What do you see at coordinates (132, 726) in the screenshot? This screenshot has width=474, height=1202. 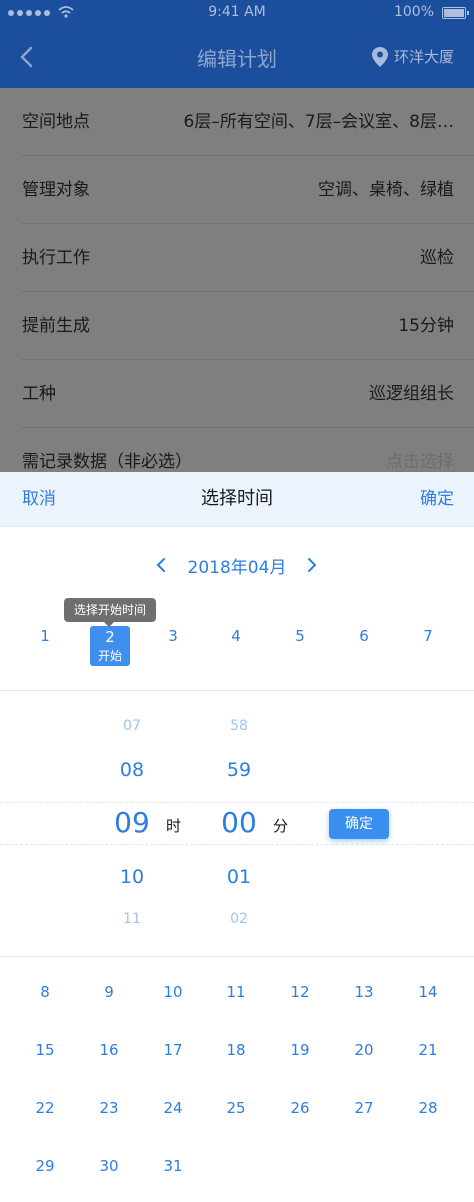 I see `hour-option: 07` at bounding box center [132, 726].